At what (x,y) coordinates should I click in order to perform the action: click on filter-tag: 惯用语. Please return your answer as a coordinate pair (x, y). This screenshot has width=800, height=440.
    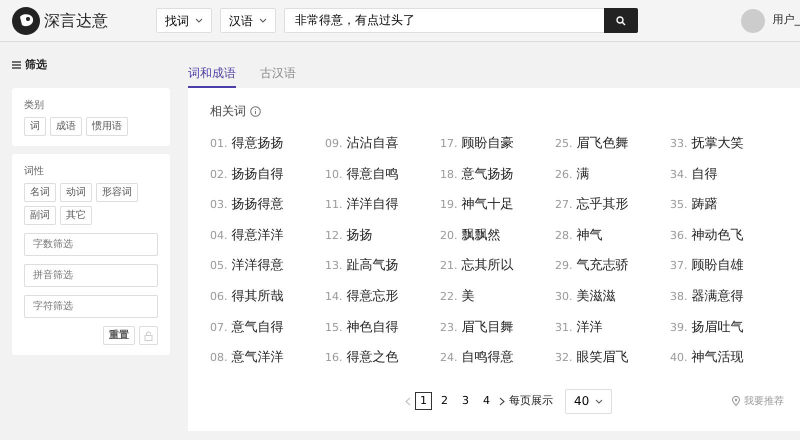
    Looking at the image, I should click on (107, 126).